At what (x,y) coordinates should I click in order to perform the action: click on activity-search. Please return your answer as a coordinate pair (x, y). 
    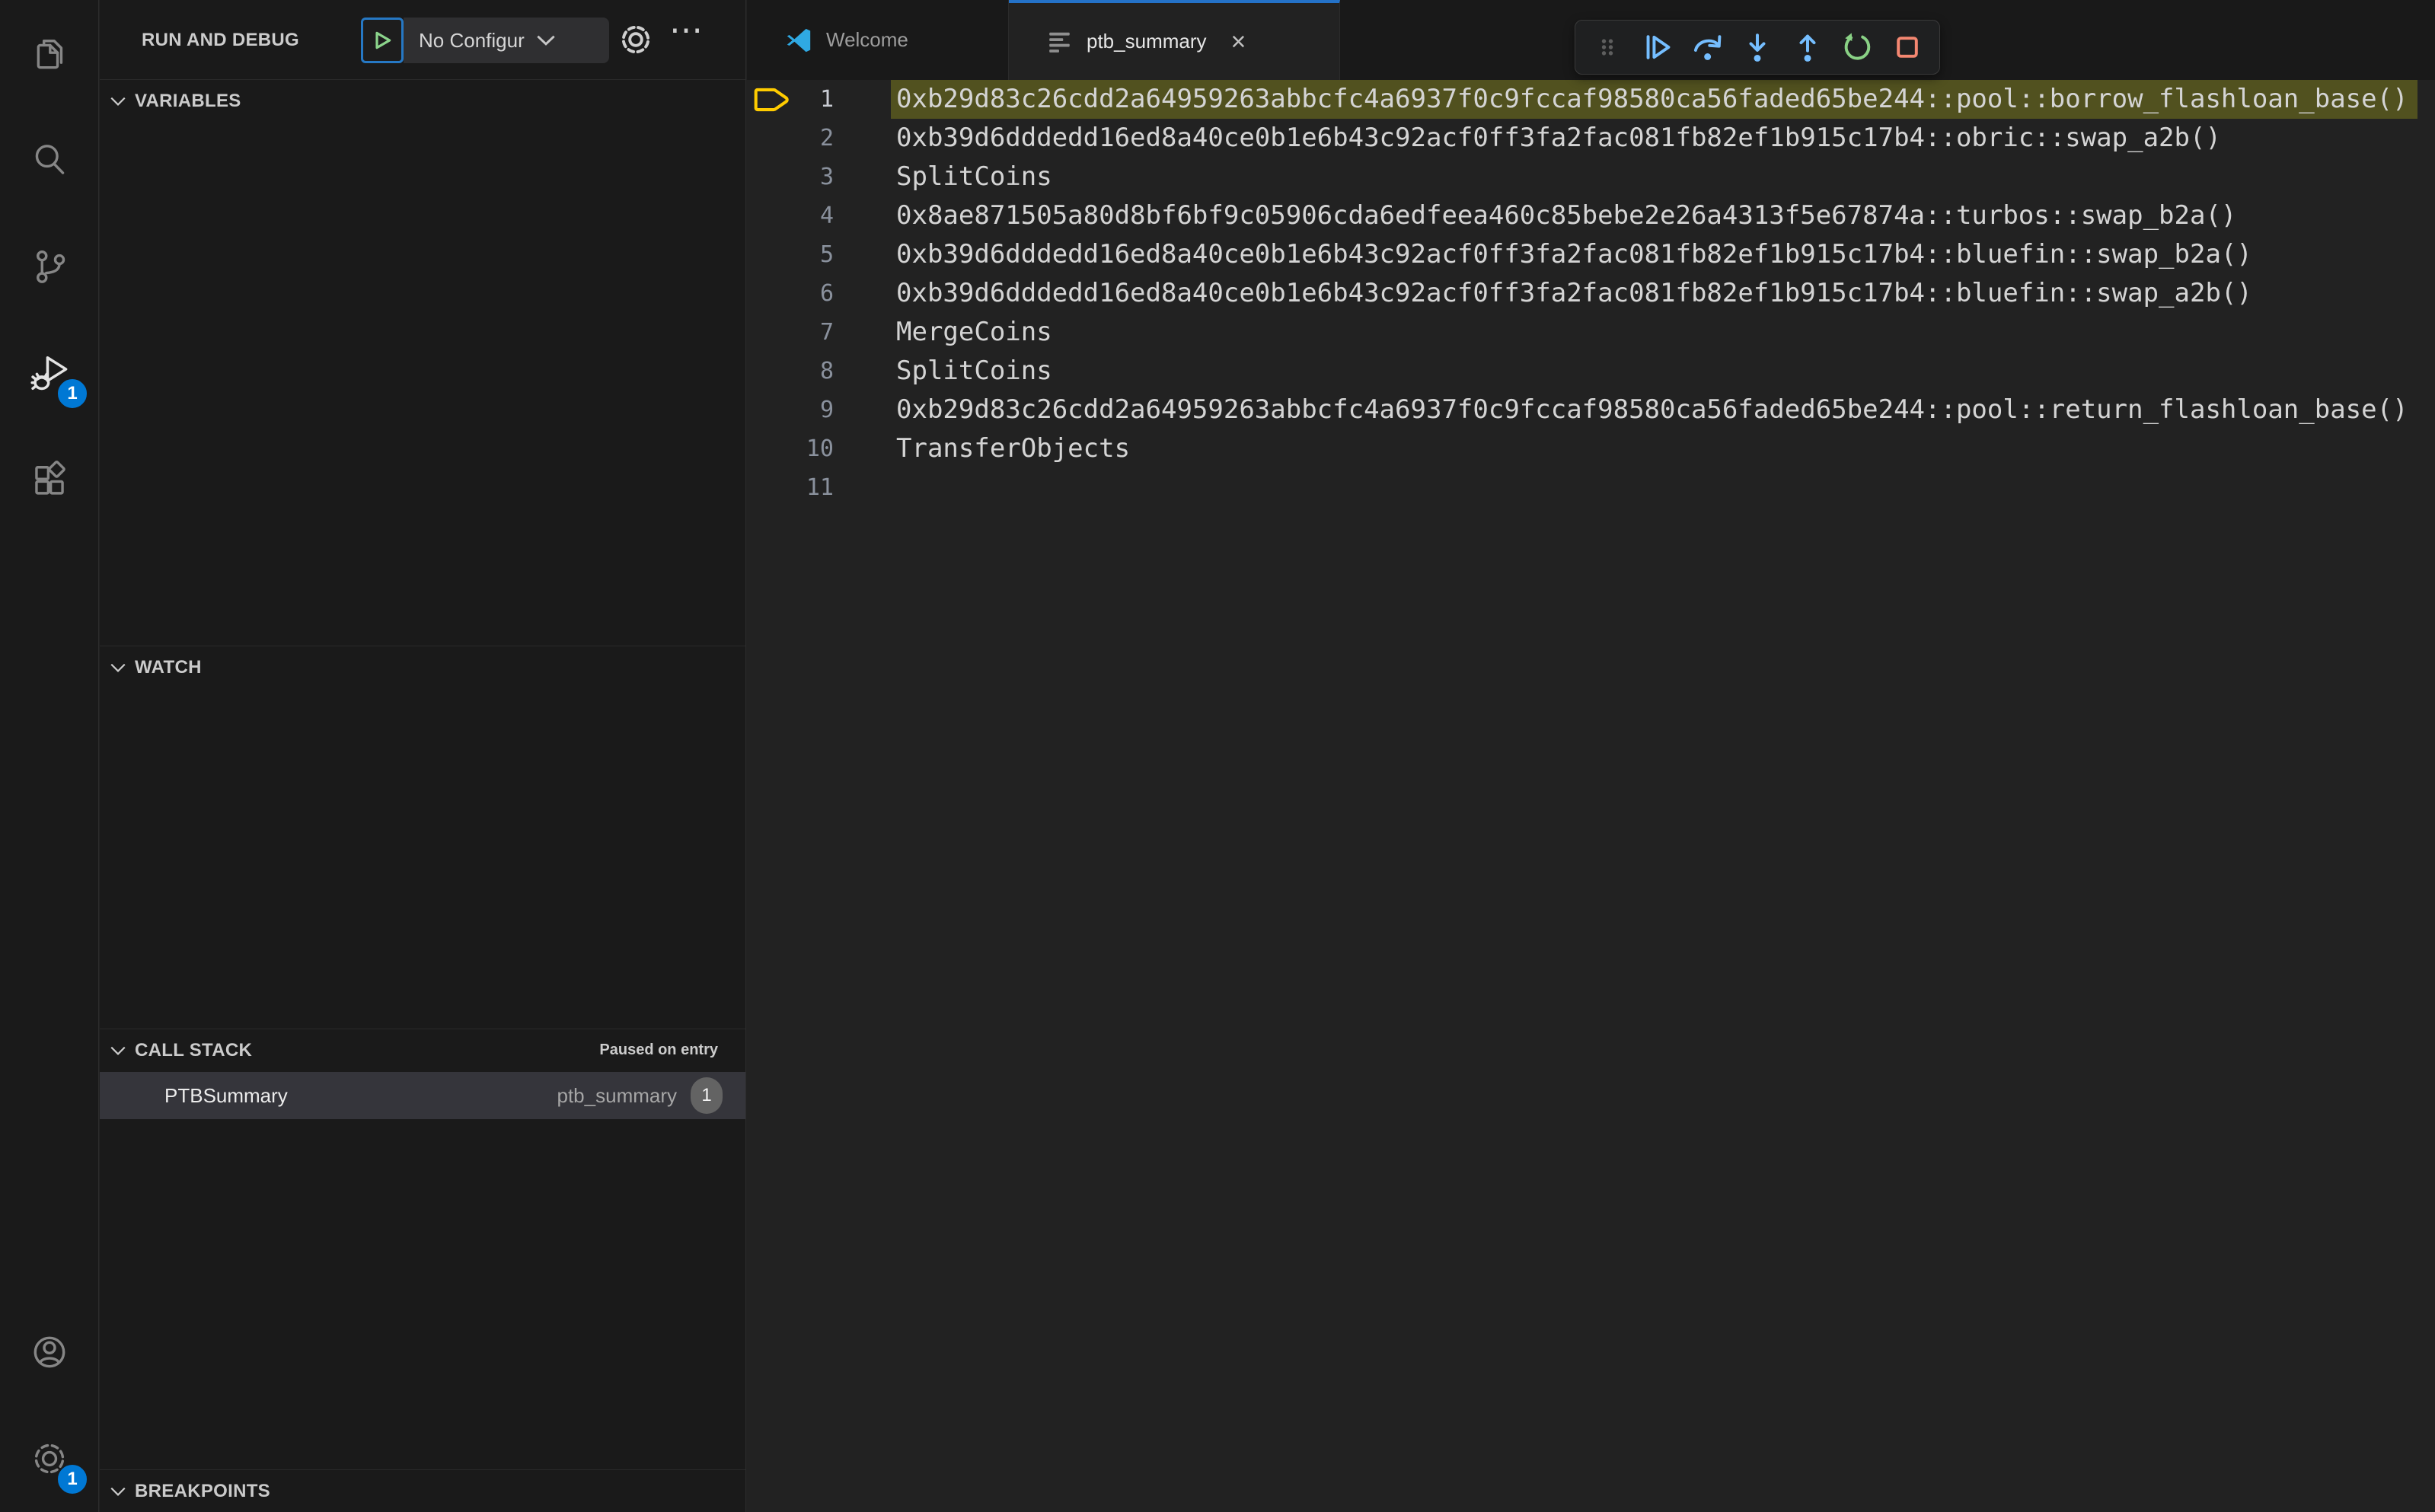
    Looking at the image, I should click on (49, 160).